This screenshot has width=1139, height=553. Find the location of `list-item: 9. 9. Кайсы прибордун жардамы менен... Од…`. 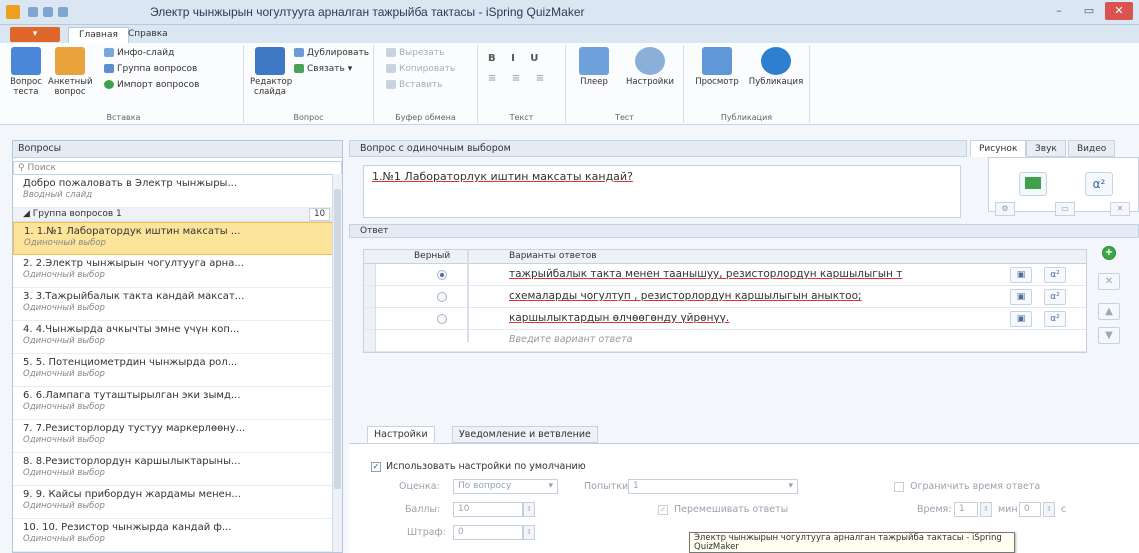

list-item: 9. 9. Кайсы прибордун жардамы менен... Од… is located at coordinates (177, 502).